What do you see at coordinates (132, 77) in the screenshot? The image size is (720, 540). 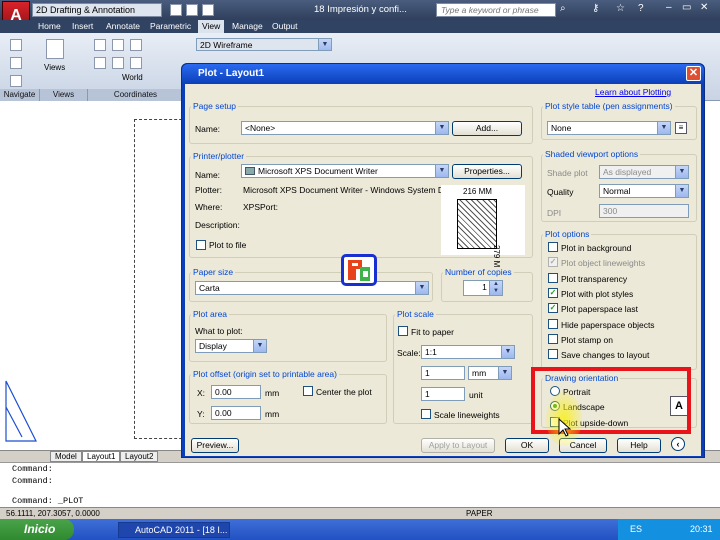 I see `world-ucs: World` at bounding box center [132, 77].